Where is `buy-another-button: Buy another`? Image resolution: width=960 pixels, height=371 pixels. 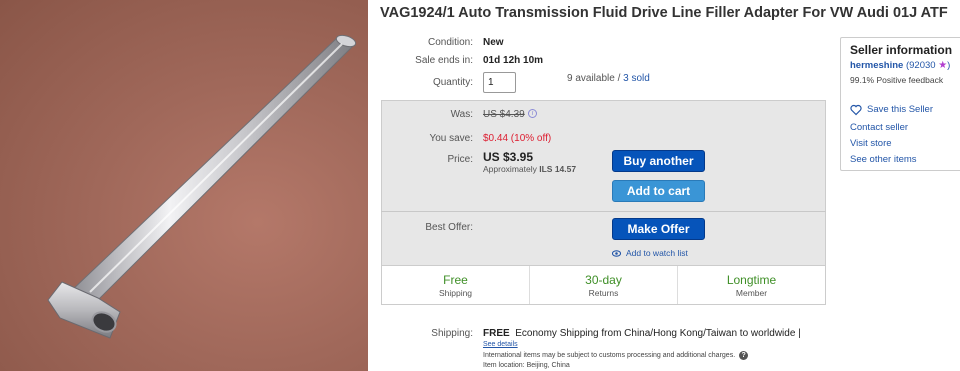
buy-another-button: Buy another is located at coordinates (658, 161).